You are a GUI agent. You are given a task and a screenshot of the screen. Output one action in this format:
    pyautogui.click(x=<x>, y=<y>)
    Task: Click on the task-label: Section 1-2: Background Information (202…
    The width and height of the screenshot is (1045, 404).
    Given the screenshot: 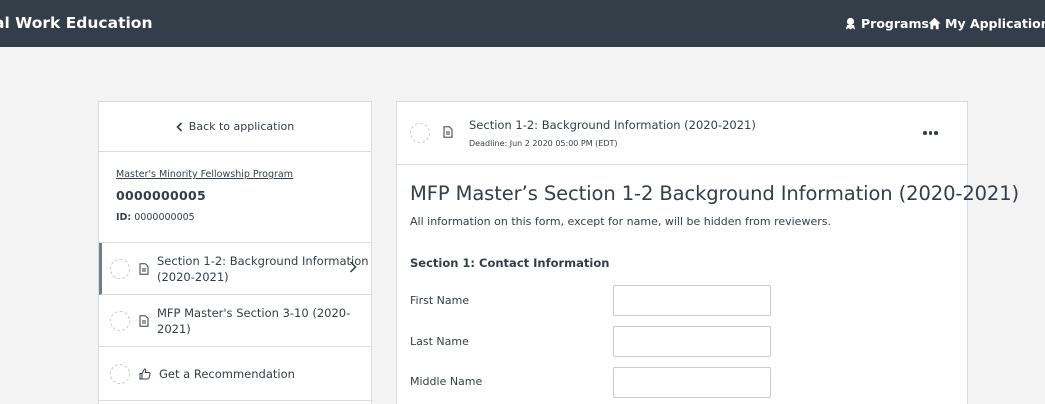 What is the action you would take?
    pyautogui.click(x=263, y=268)
    